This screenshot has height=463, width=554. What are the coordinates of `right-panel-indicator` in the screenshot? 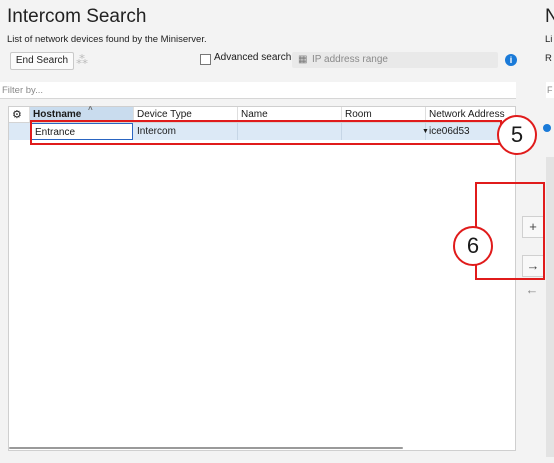 It's located at (547, 128).